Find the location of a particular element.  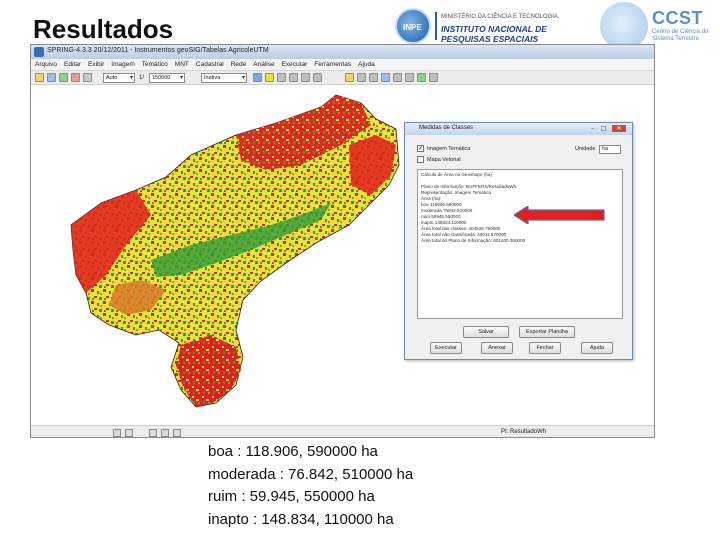

inpe-globe-text: INPE is located at coordinates (412, 27).